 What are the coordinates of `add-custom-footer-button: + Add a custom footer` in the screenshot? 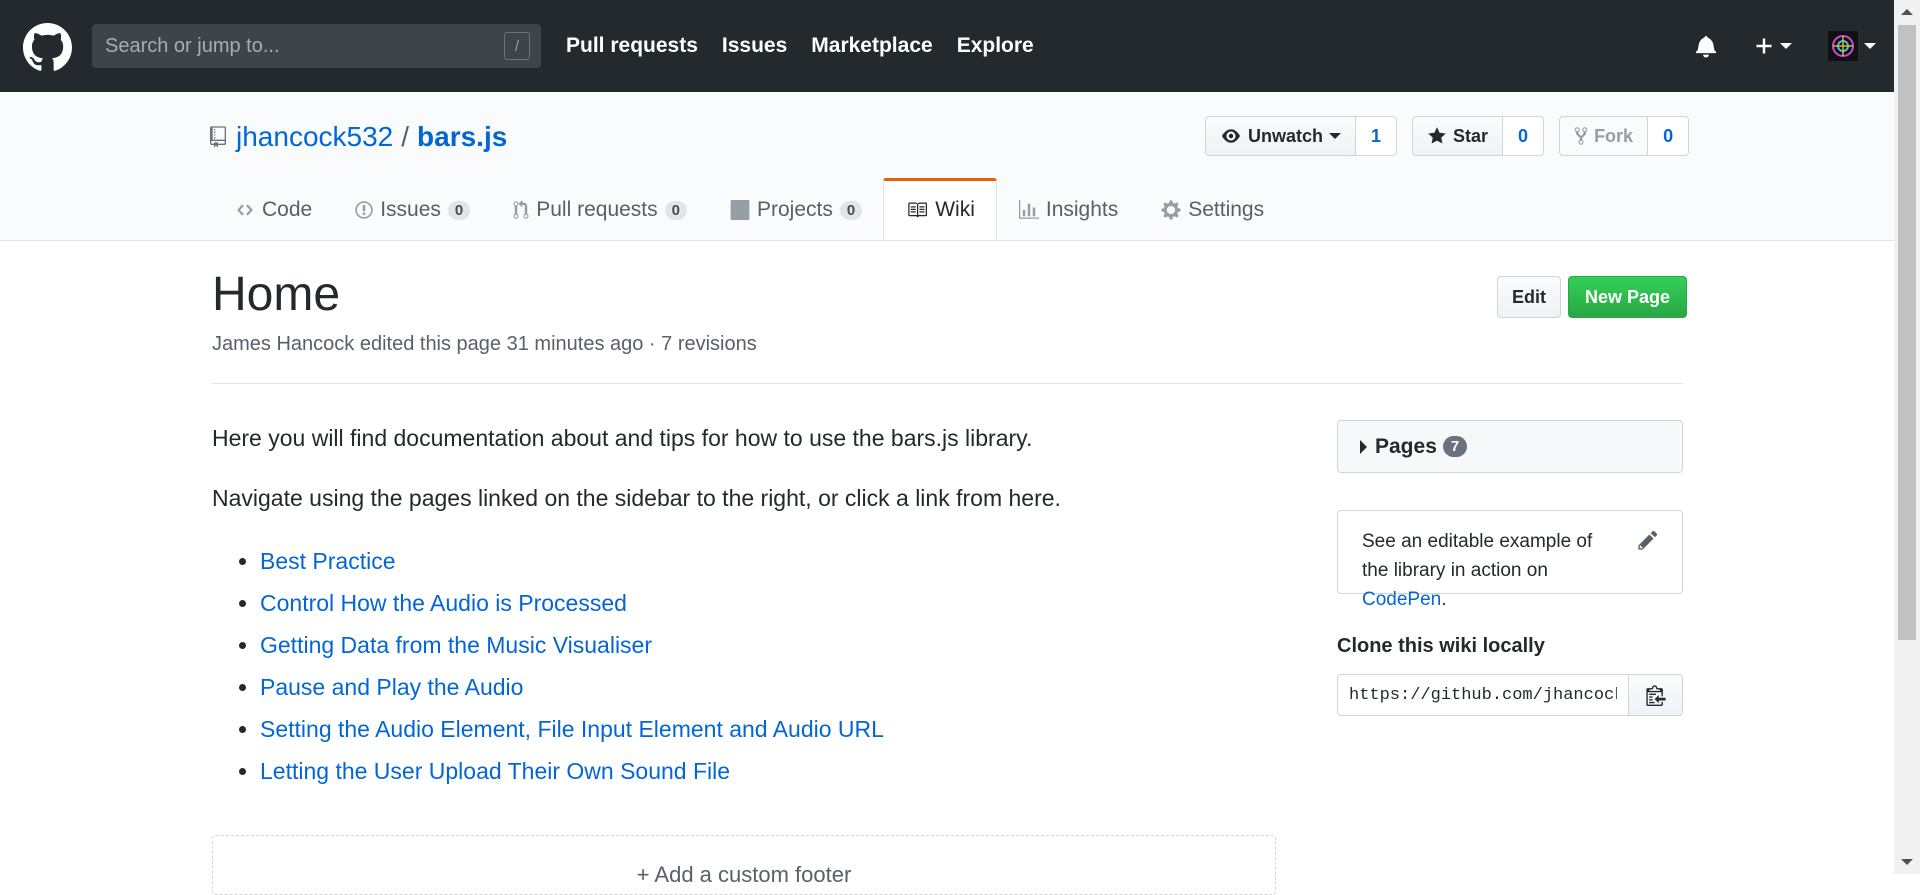 It's located at (744, 865).